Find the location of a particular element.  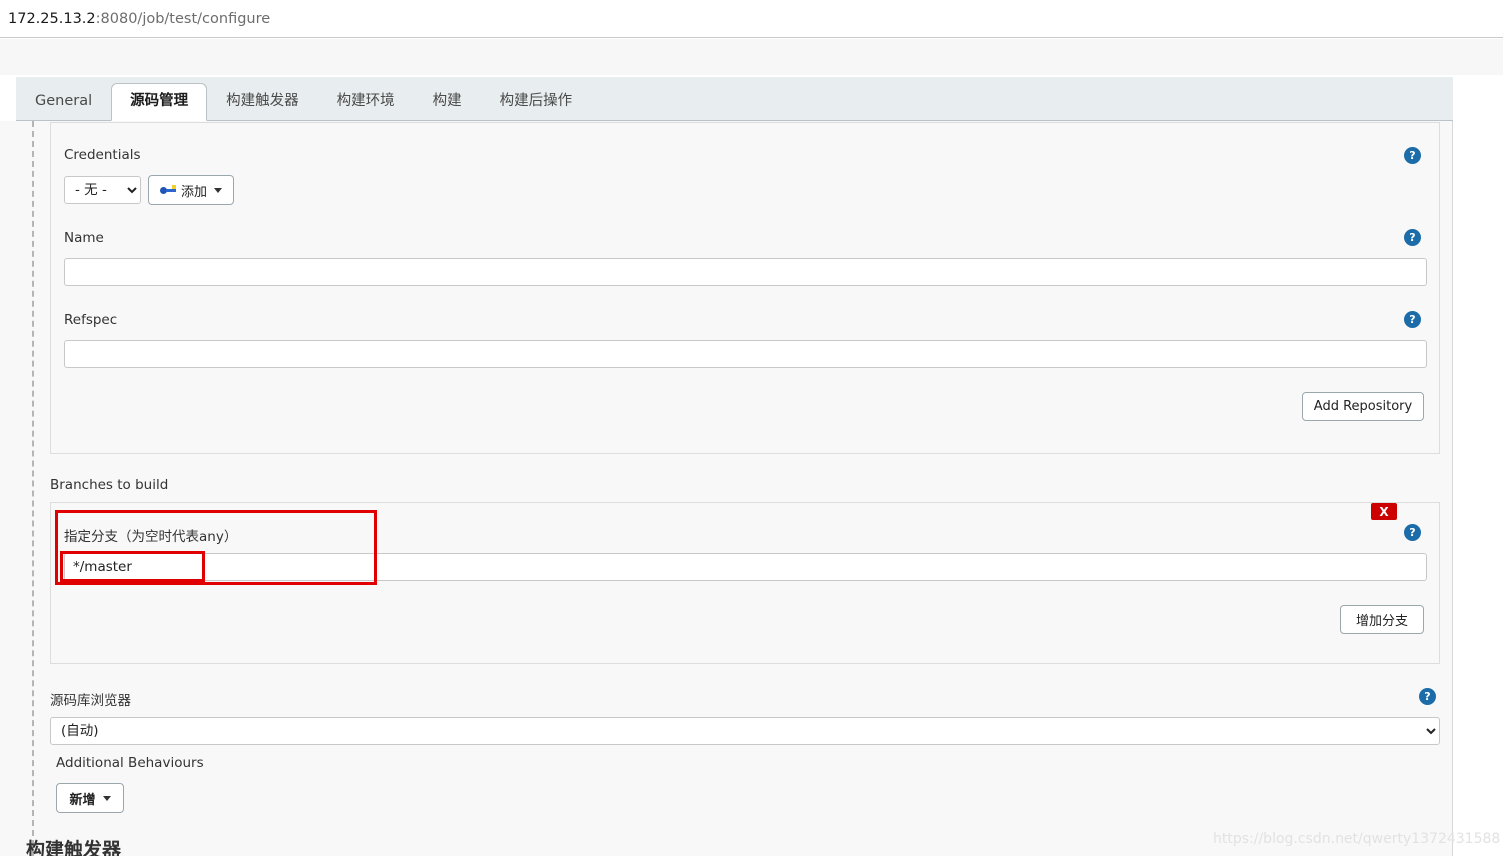

repository-browser-label: 源码库浏览器 is located at coordinates (90, 701).